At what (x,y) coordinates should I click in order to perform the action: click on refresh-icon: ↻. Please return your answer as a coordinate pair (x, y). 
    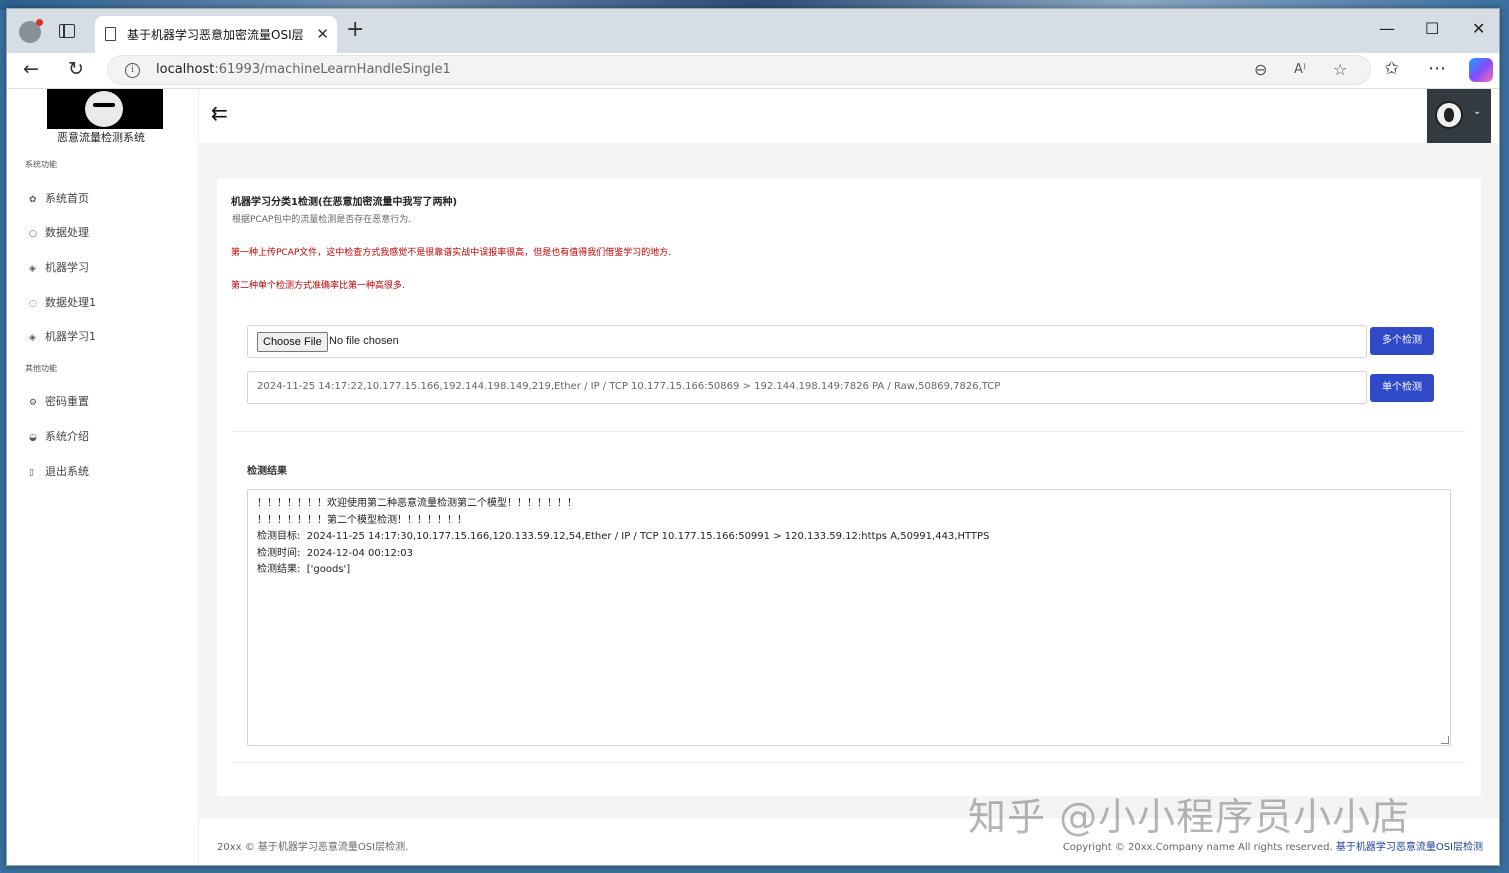
    Looking at the image, I should click on (76, 69).